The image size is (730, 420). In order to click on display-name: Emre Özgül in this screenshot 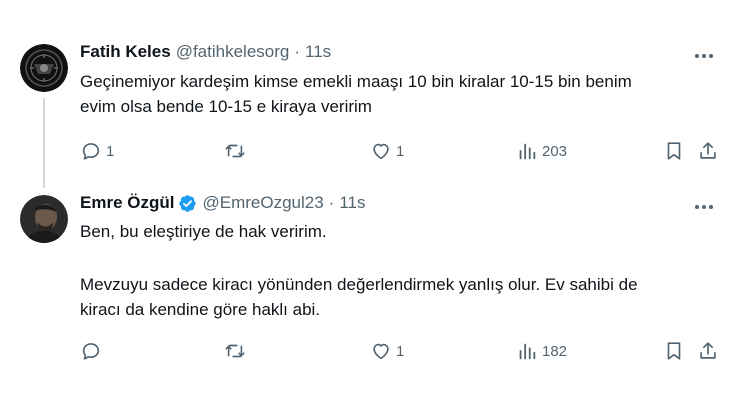, I will do `click(127, 203)`.